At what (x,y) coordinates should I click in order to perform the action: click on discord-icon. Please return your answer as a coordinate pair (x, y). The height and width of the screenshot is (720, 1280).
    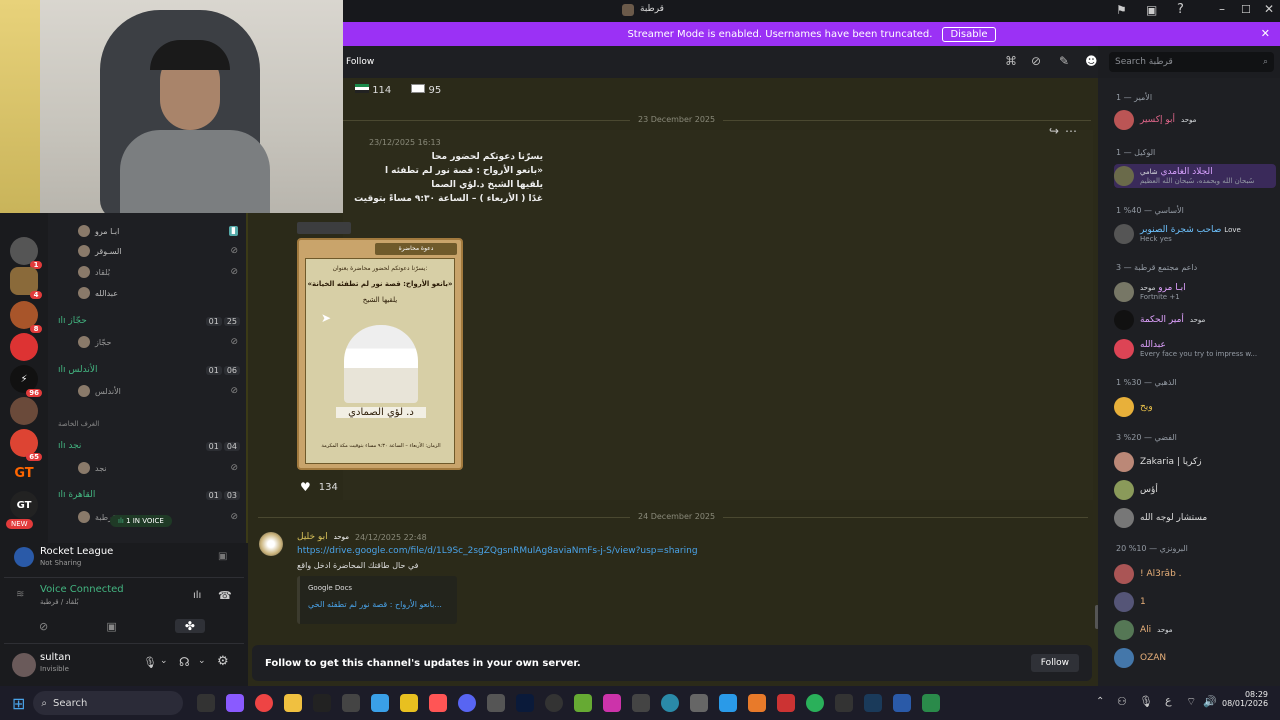
    Looking at the image, I should click on (467, 703).